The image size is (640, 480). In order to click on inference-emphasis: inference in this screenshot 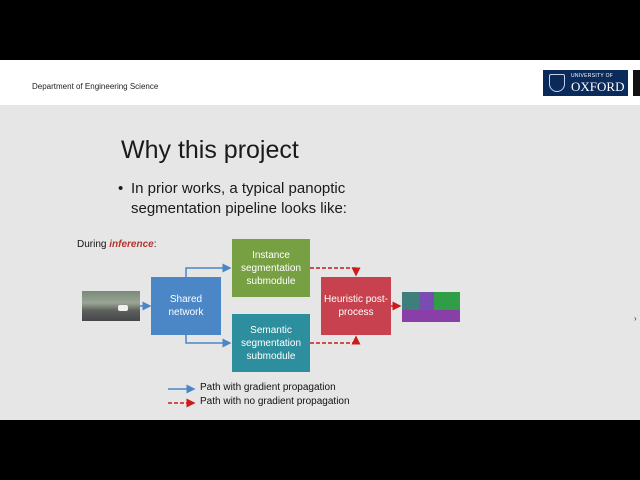, I will do `click(131, 244)`.